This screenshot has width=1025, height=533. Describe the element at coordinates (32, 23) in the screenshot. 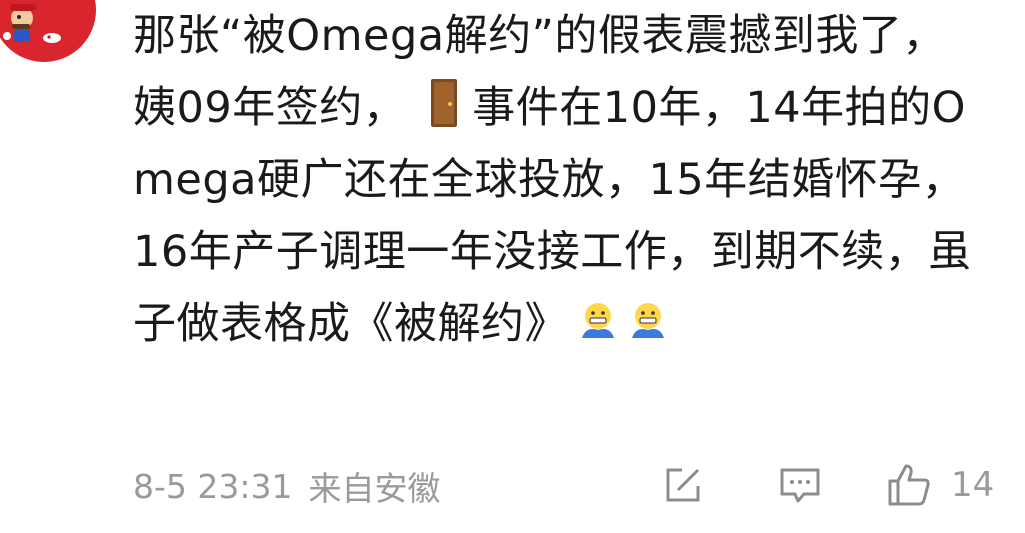

I see `mario-avatar-icon` at that location.